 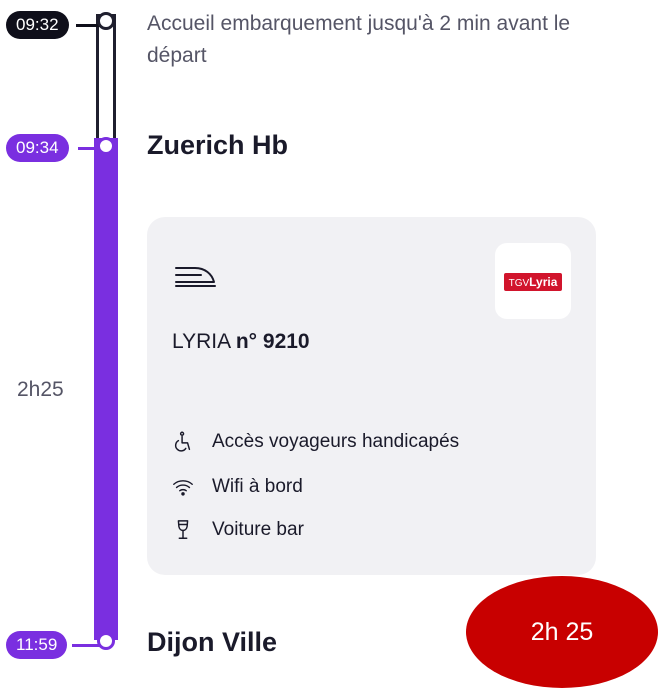 I want to click on arrival-station: Dijon Ville, so click(x=212, y=642).